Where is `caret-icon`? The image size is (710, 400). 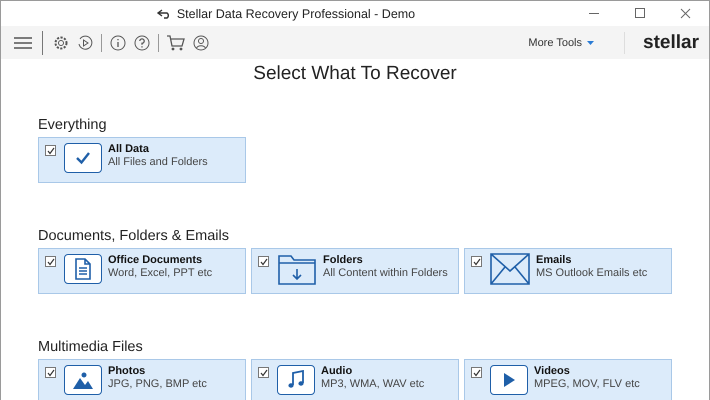
caret-icon is located at coordinates (590, 42).